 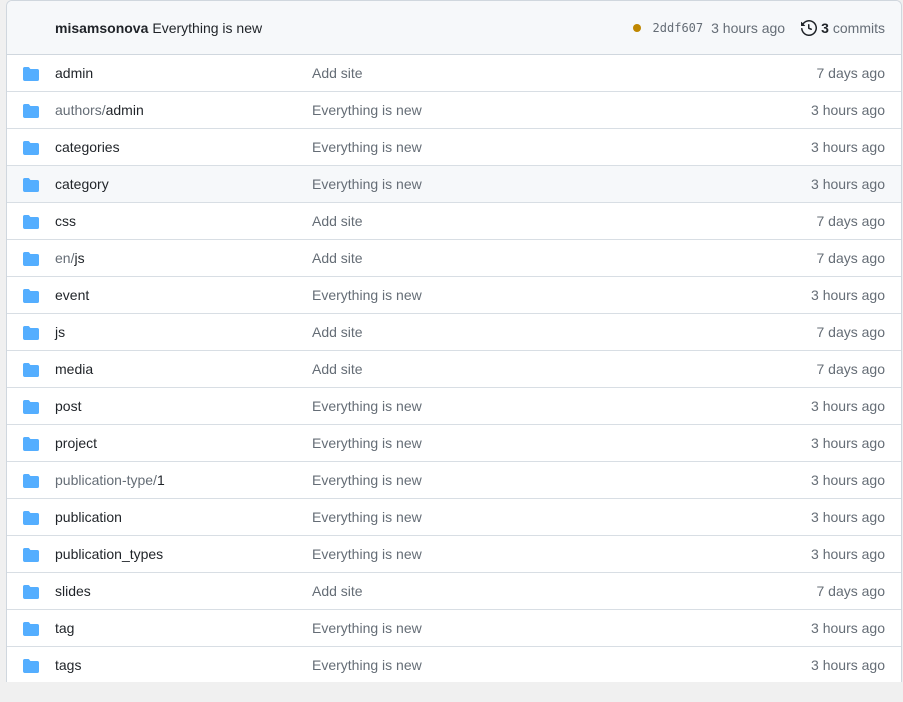 I want to click on file-row: en/js Add site 7 days ago, so click(x=454, y=258).